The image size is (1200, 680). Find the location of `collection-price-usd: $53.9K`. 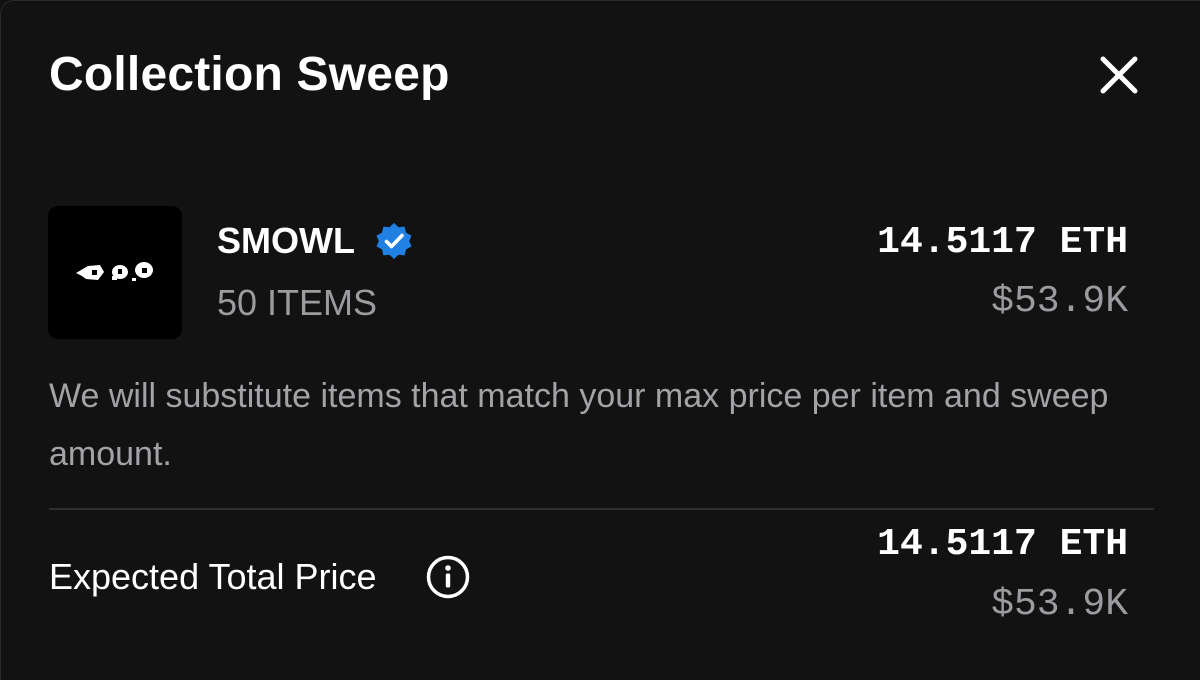

collection-price-usd: $53.9K is located at coordinates (1059, 301).